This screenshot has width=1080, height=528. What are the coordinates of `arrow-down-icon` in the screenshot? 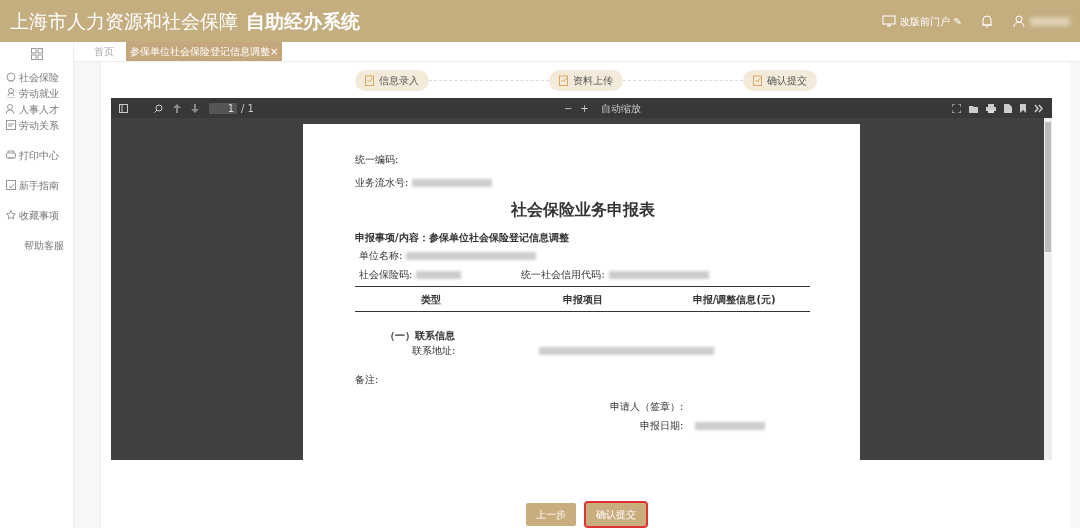 It's located at (195, 108).